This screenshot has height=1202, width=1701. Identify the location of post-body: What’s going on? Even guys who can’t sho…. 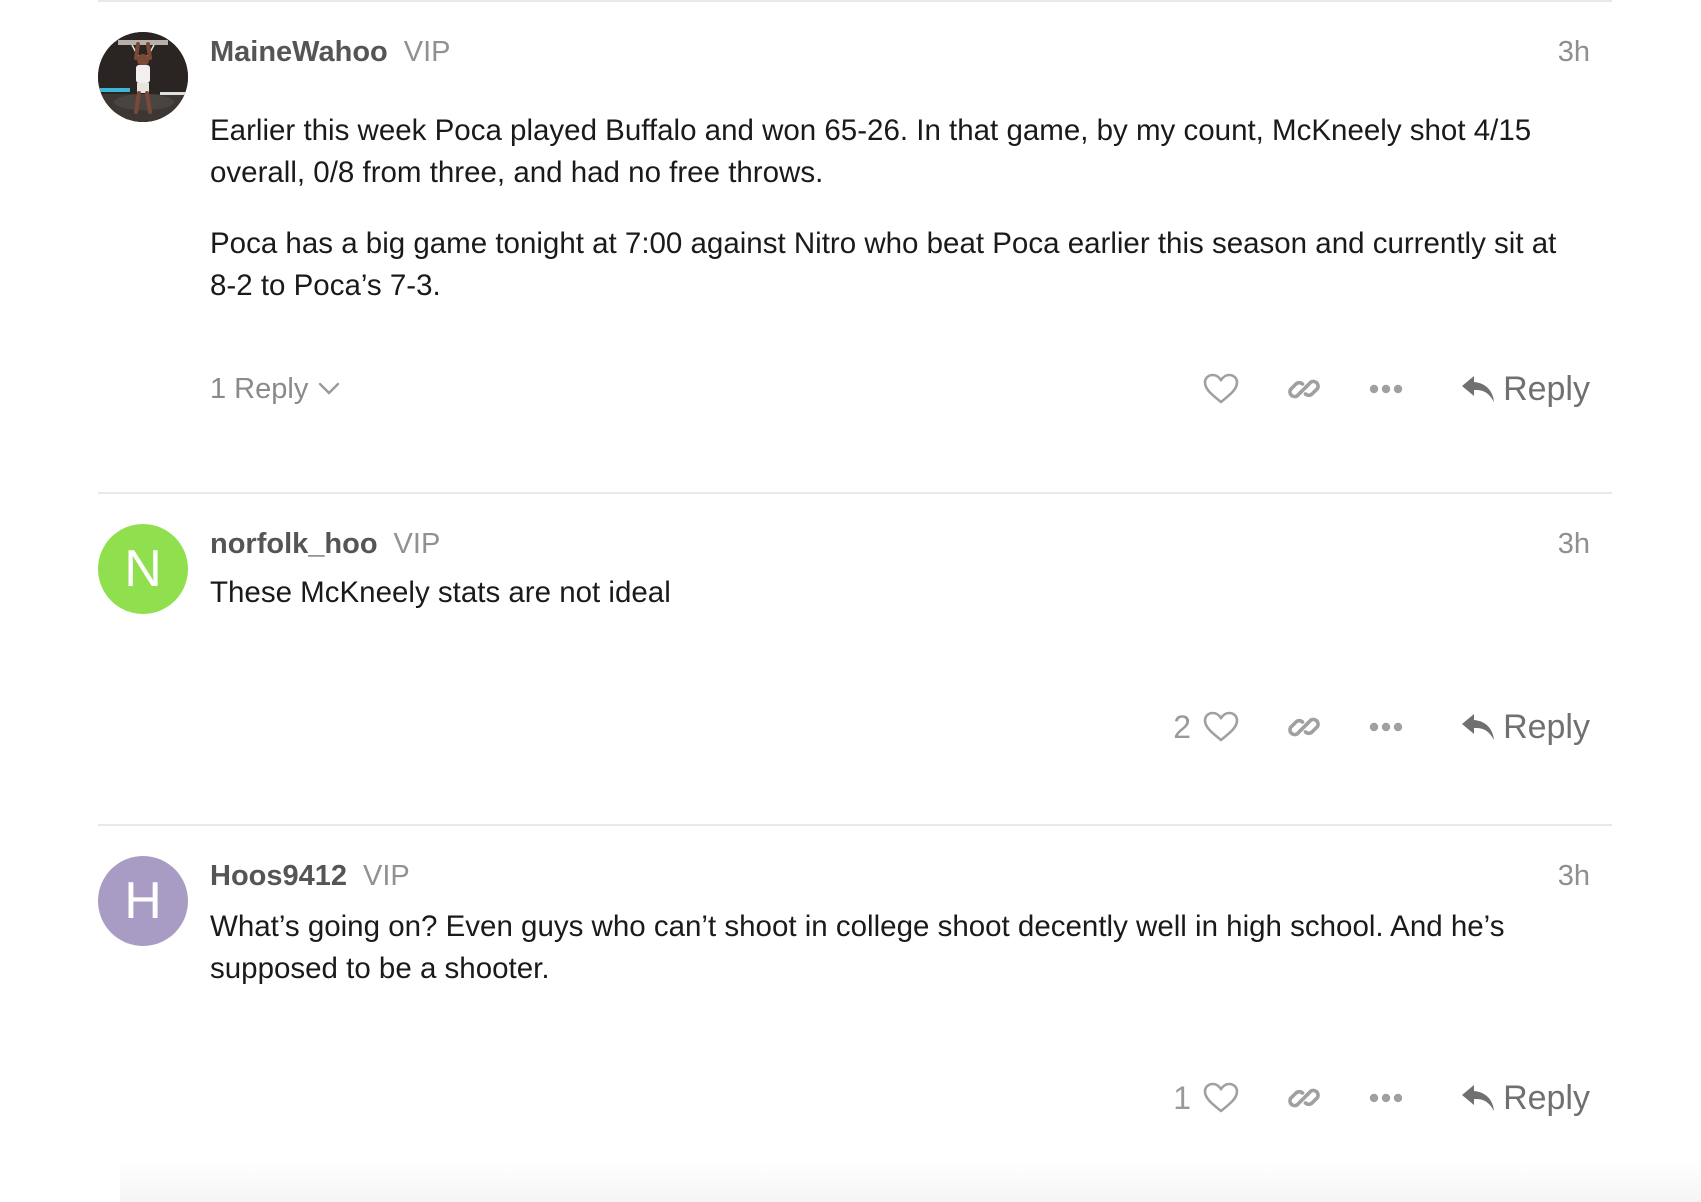
(900, 962).